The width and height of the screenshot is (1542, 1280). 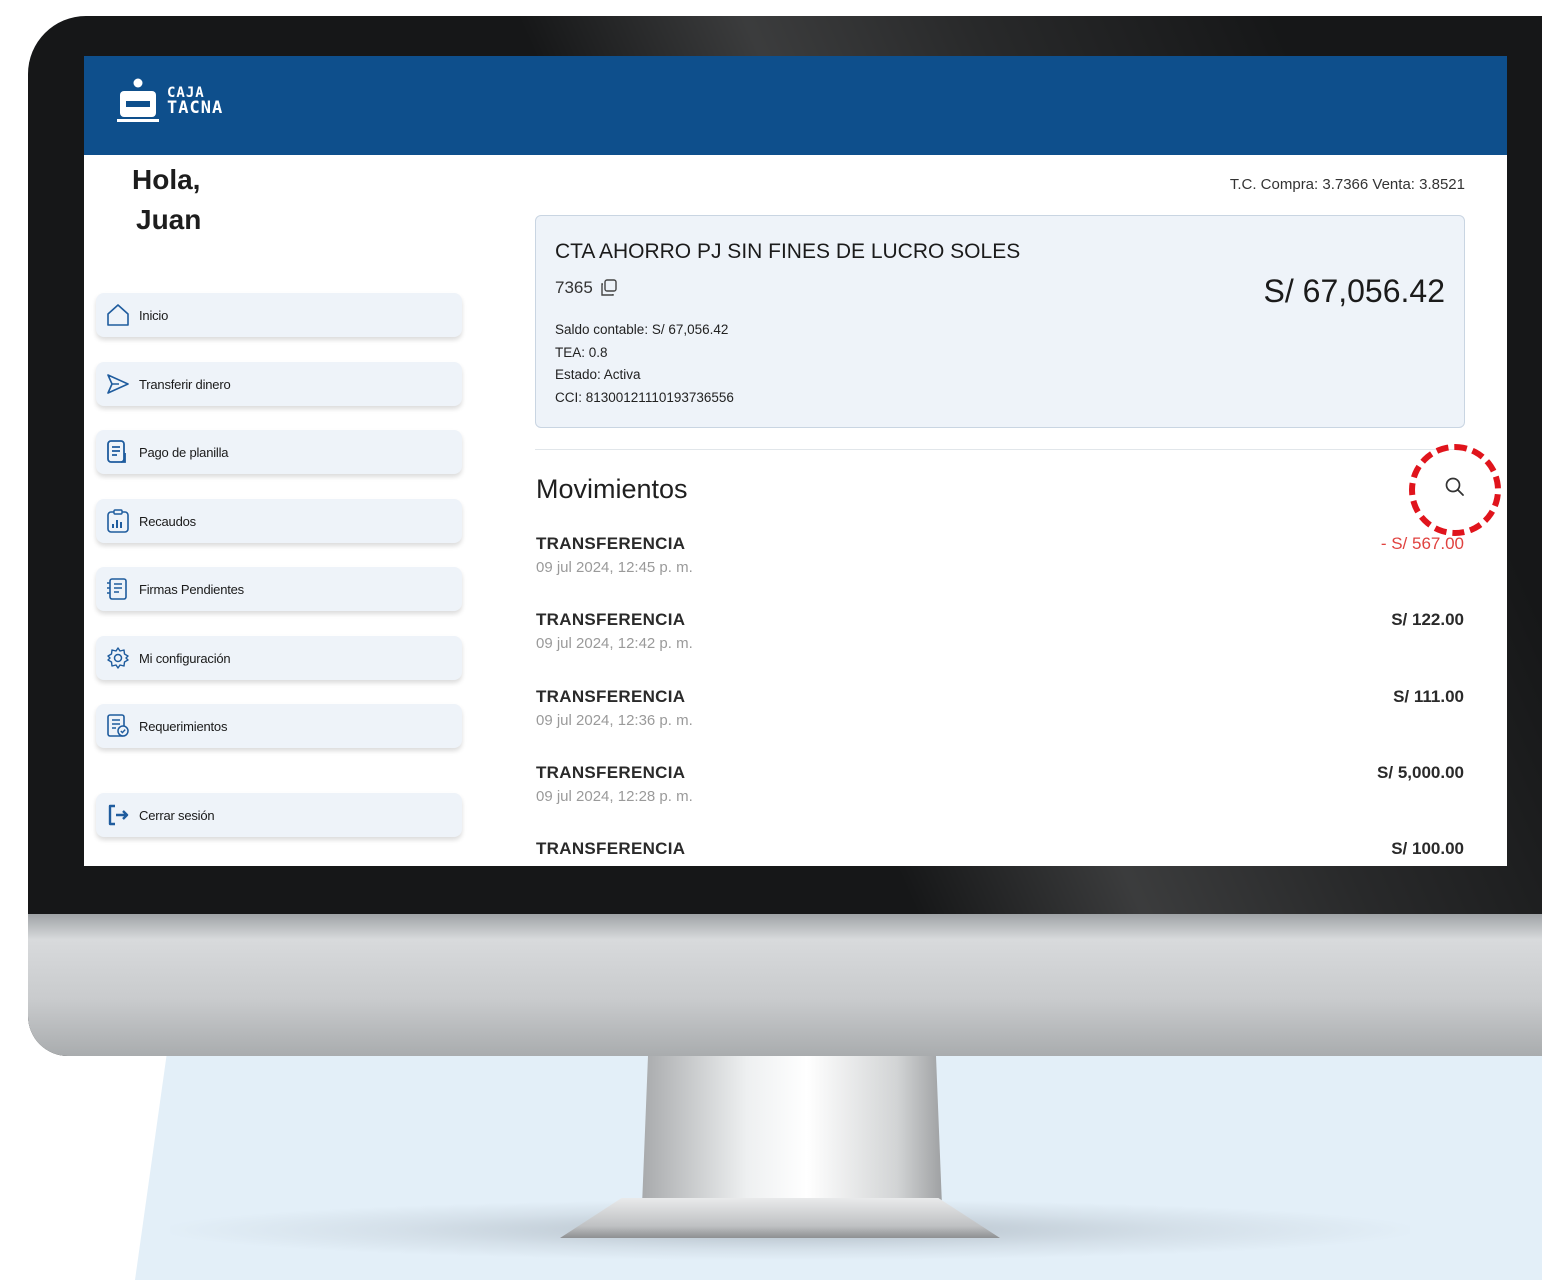 What do you see at coordinates (614, 720) in the screenshot?
I see `movement-date: 09 jul 2024, 12:36 p. m.` at bounding box center [614, 720].